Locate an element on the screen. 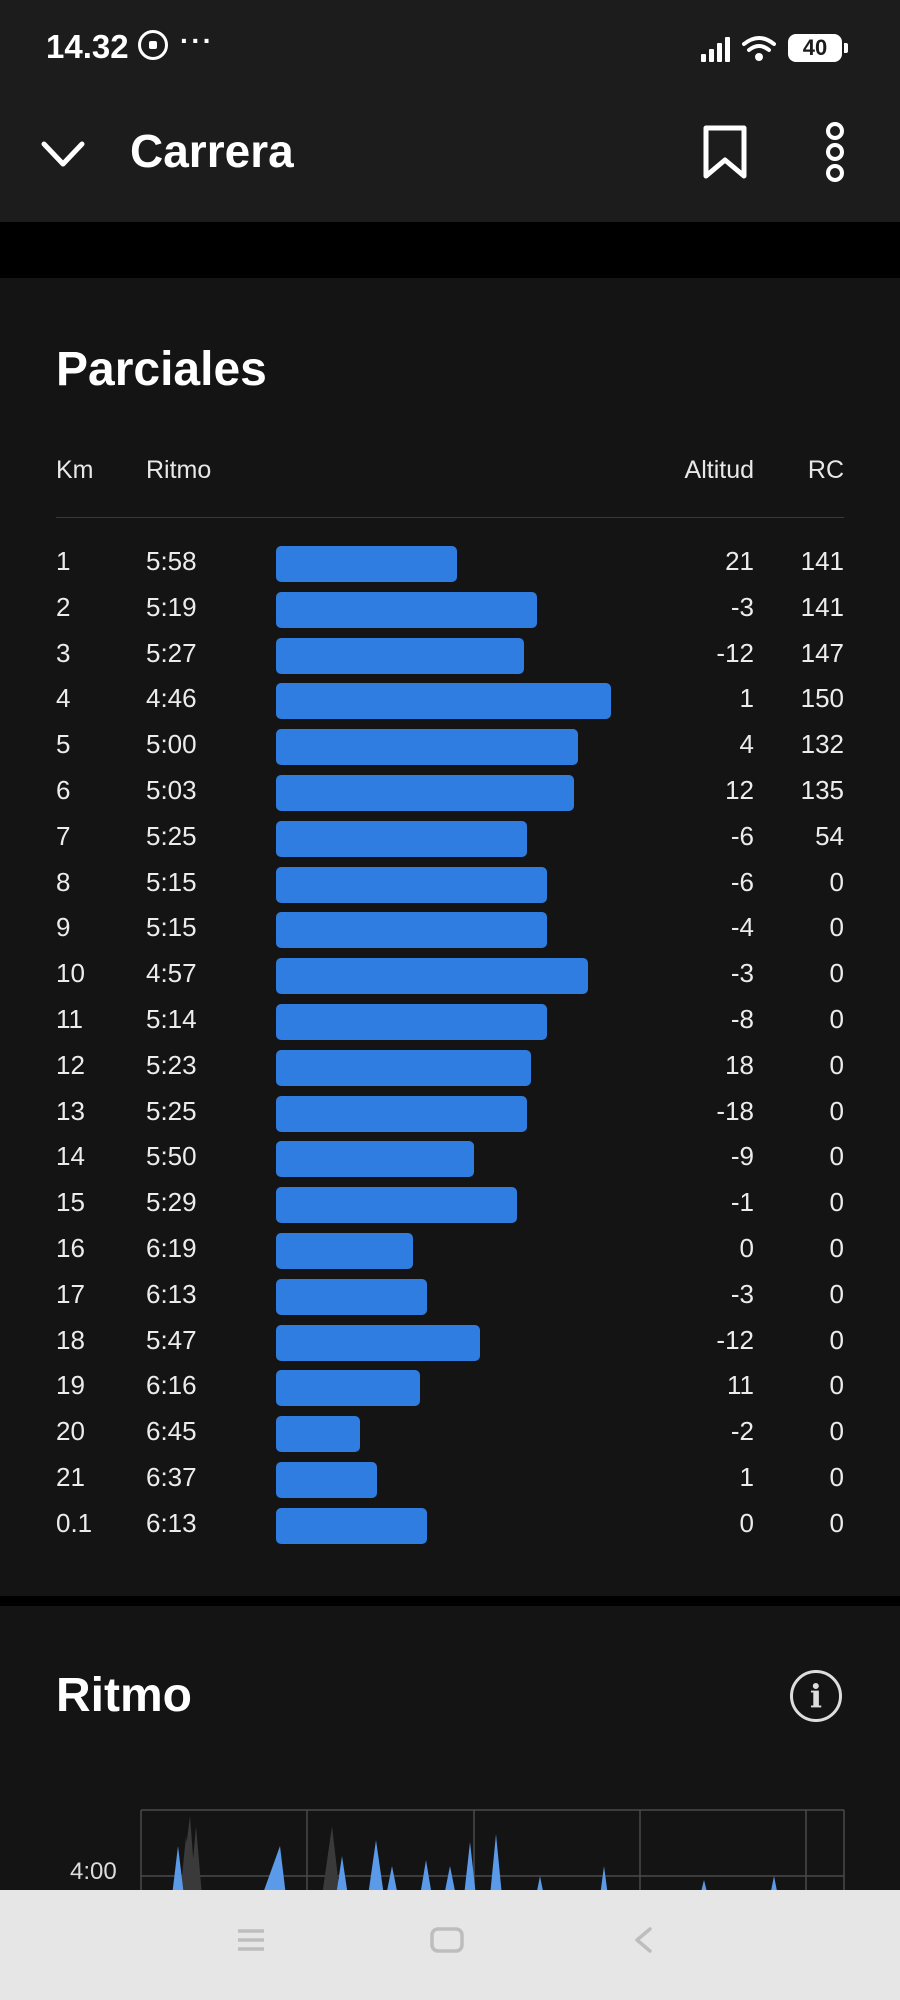 This screenshot has height=2000, width=900. header-hr: RC is located at coordinates (825, 470).